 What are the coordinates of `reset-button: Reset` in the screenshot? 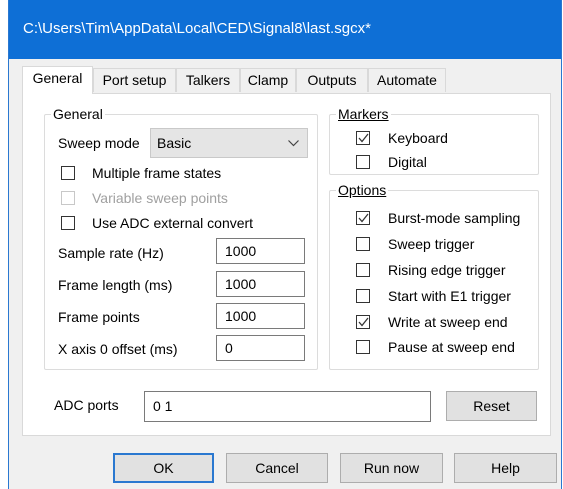 It's located at (491, 406).